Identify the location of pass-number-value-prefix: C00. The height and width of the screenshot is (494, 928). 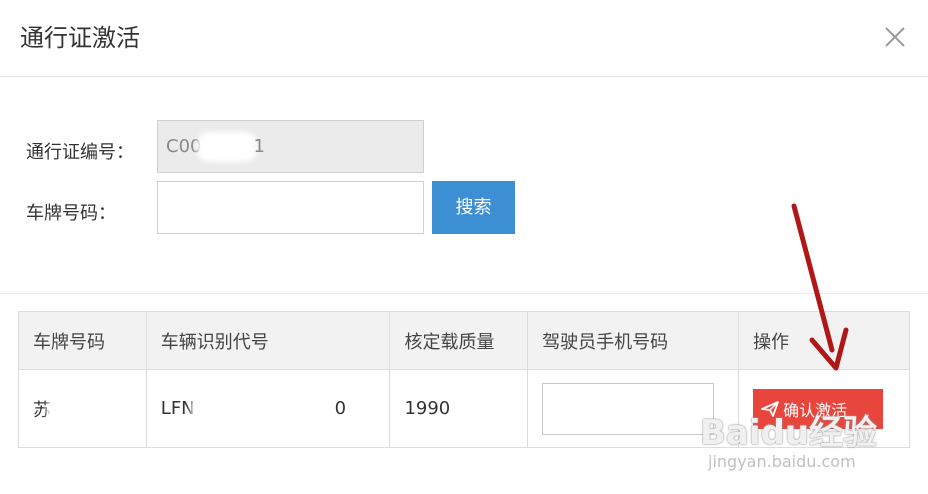
(184, 146).